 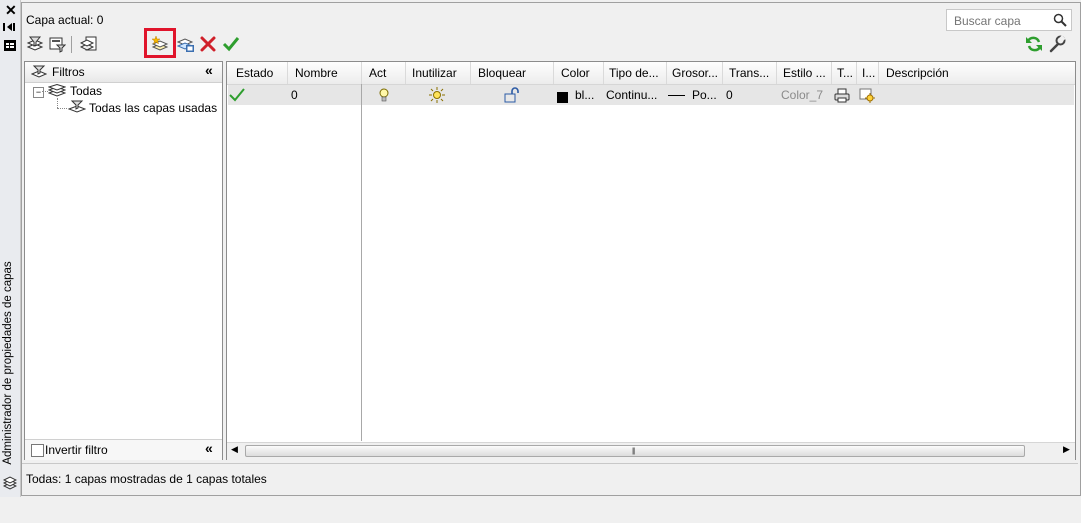 I want to click on properties-icon, so click(x=10, y=45).